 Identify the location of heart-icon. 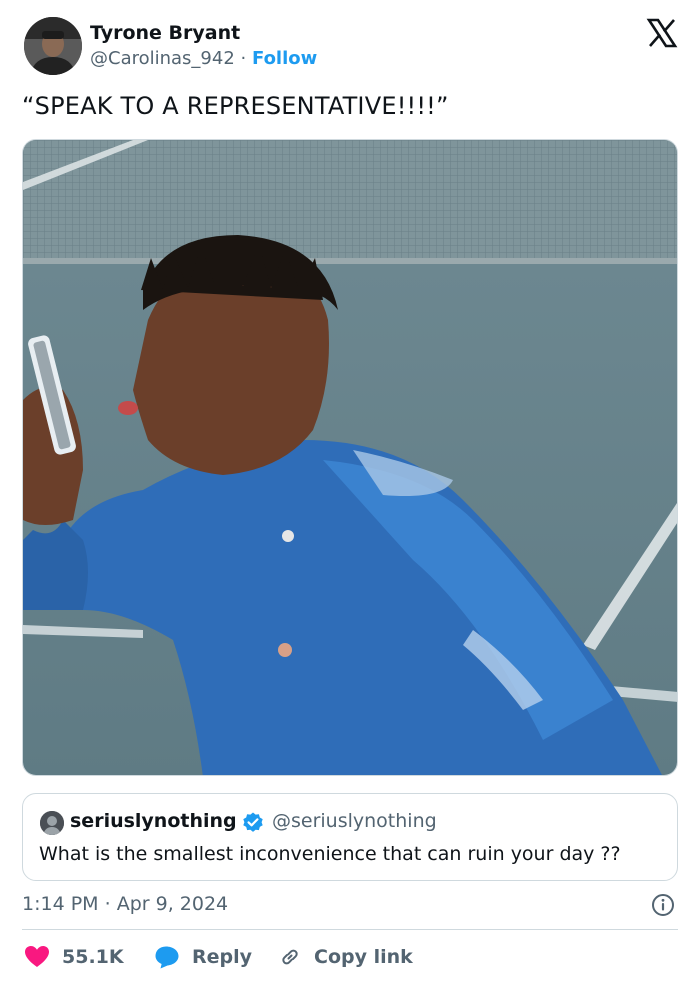
(37, 956).